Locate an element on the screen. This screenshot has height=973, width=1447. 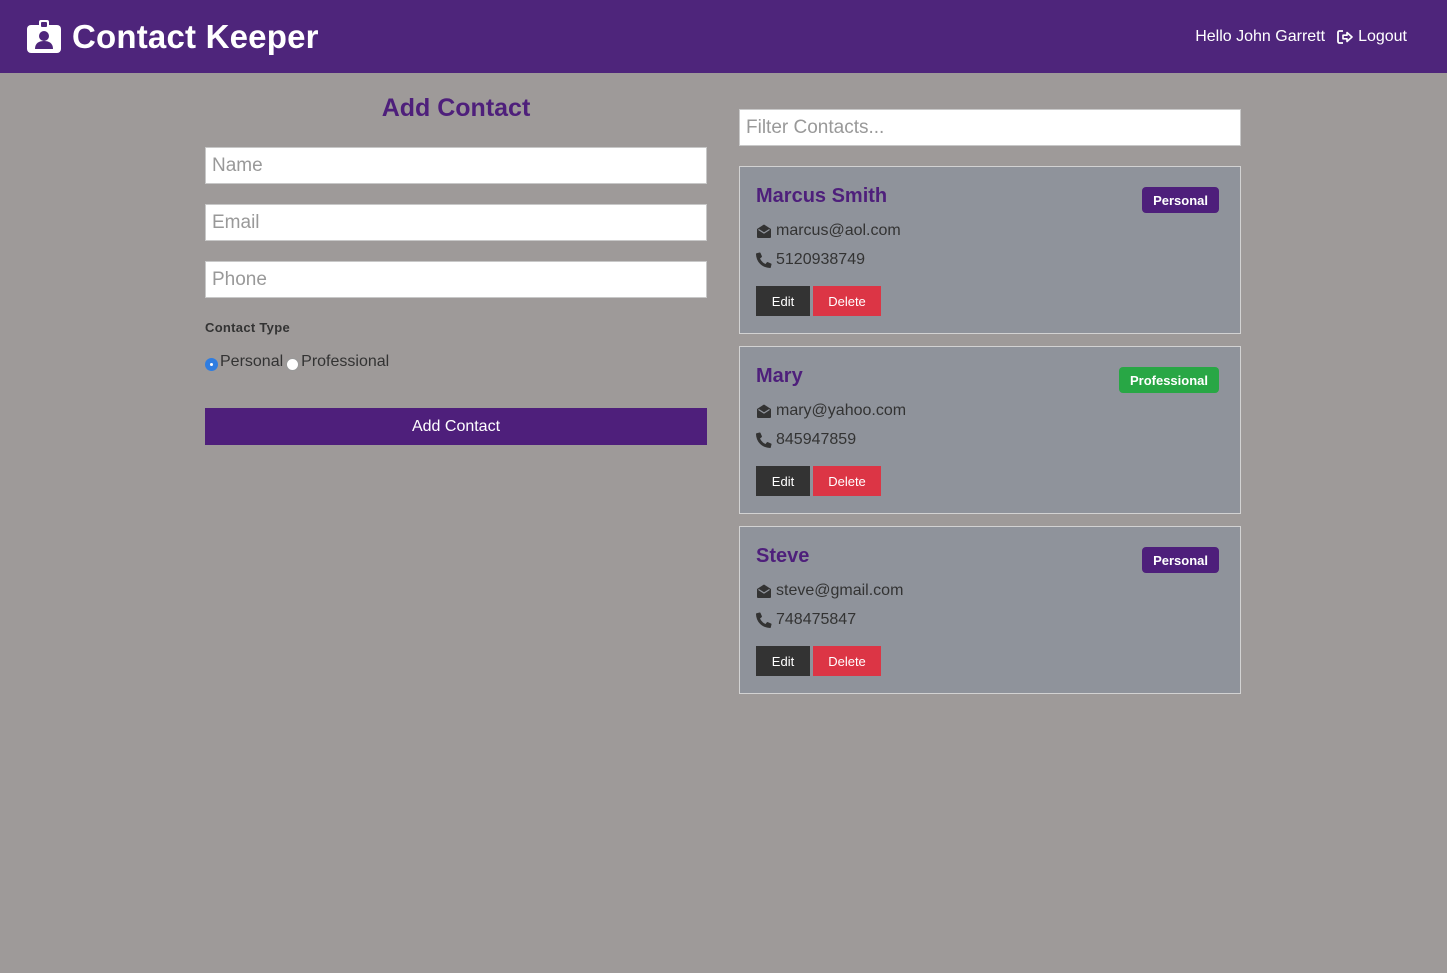
contact-email-row: marcus@aol.com is located at coordinates (990, 231).